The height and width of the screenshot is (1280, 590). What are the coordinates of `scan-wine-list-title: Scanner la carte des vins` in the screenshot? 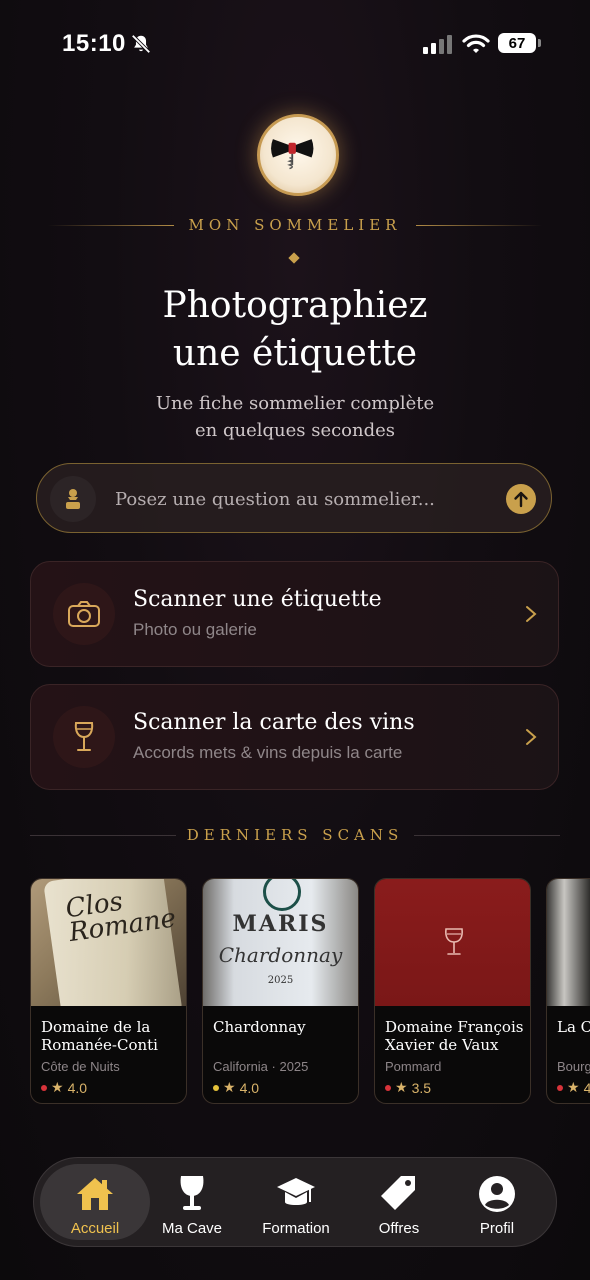 It's located at (274, 722).